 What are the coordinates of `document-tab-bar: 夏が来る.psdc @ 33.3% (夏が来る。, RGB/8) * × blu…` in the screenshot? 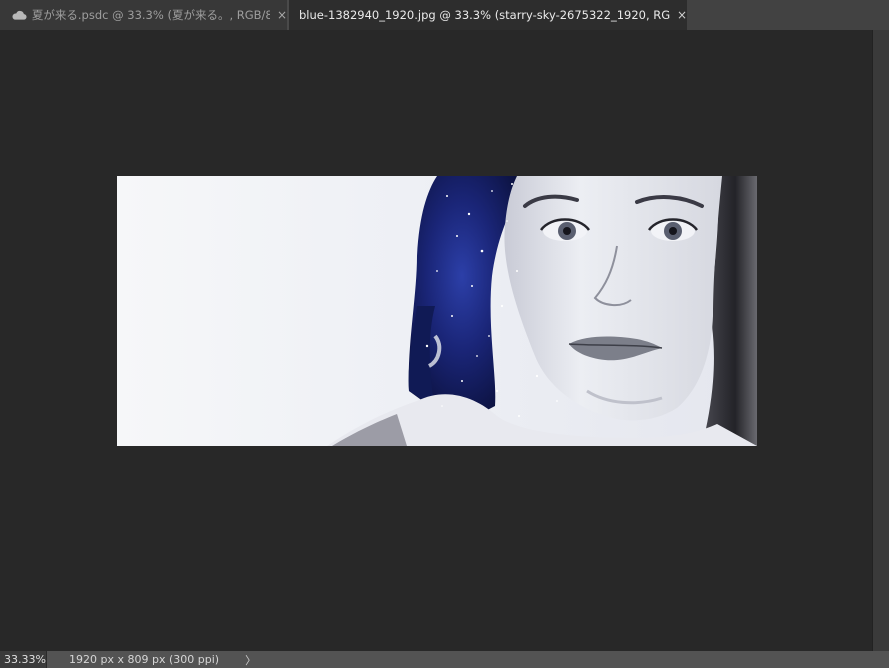 It's located at (444, 15).